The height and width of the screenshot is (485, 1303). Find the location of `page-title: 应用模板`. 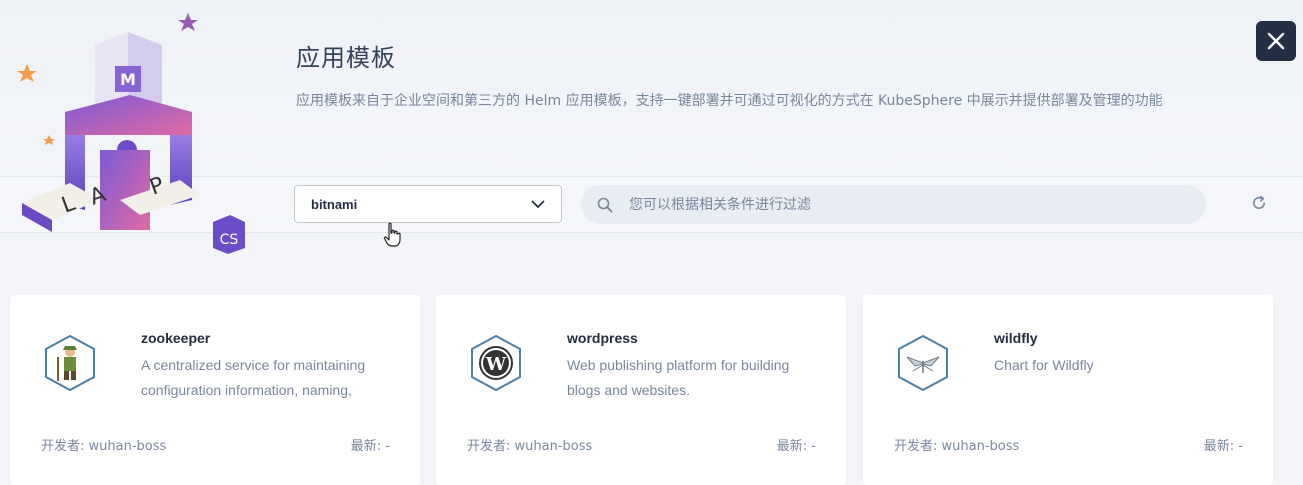

page-title: 应用模板 is located at coordinates (346, 58).